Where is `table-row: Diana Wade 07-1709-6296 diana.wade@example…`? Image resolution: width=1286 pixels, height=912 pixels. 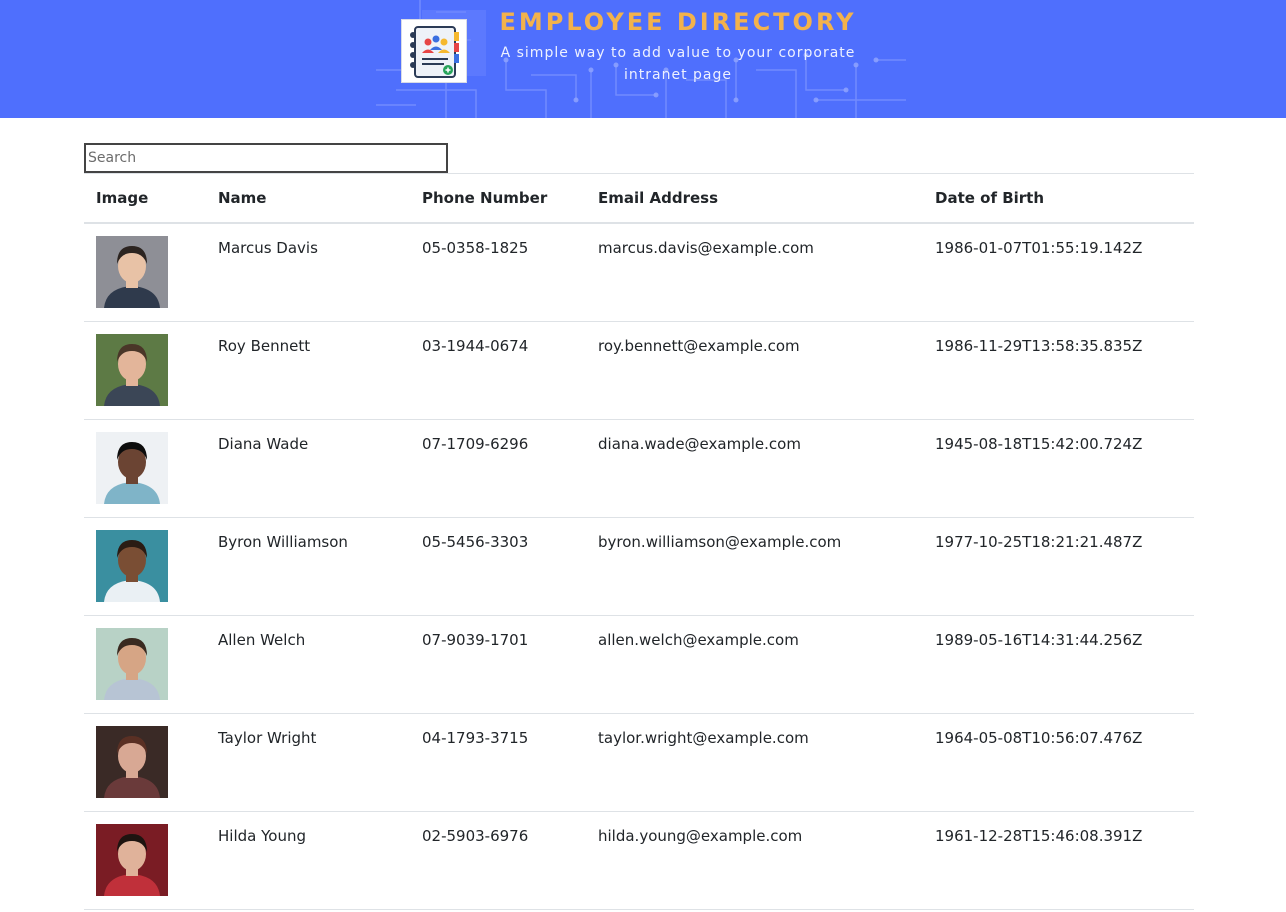
table-row: Diana Wade 07-1709-6296 diana.wade@example… is located at coordinates (639, 468).